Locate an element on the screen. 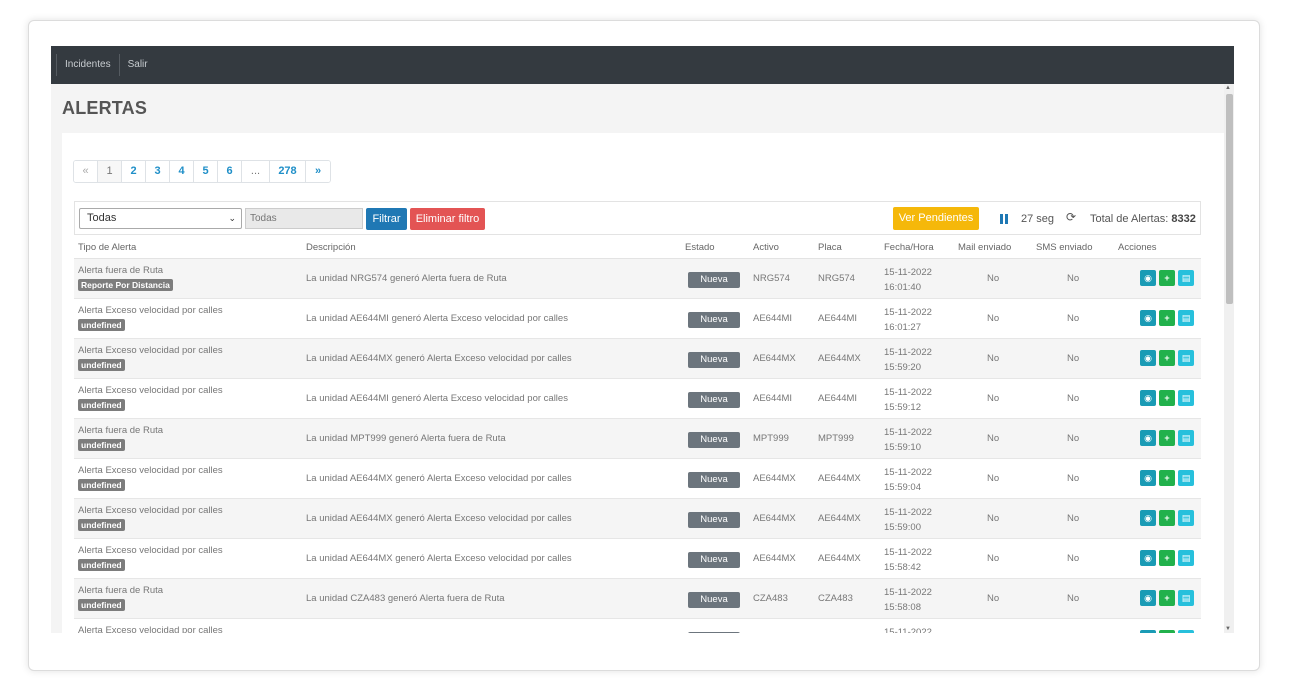 Image resolution: width=1300 pixels, height=700 pixels. scroll-thumb is located at coordinates (1229, 199).